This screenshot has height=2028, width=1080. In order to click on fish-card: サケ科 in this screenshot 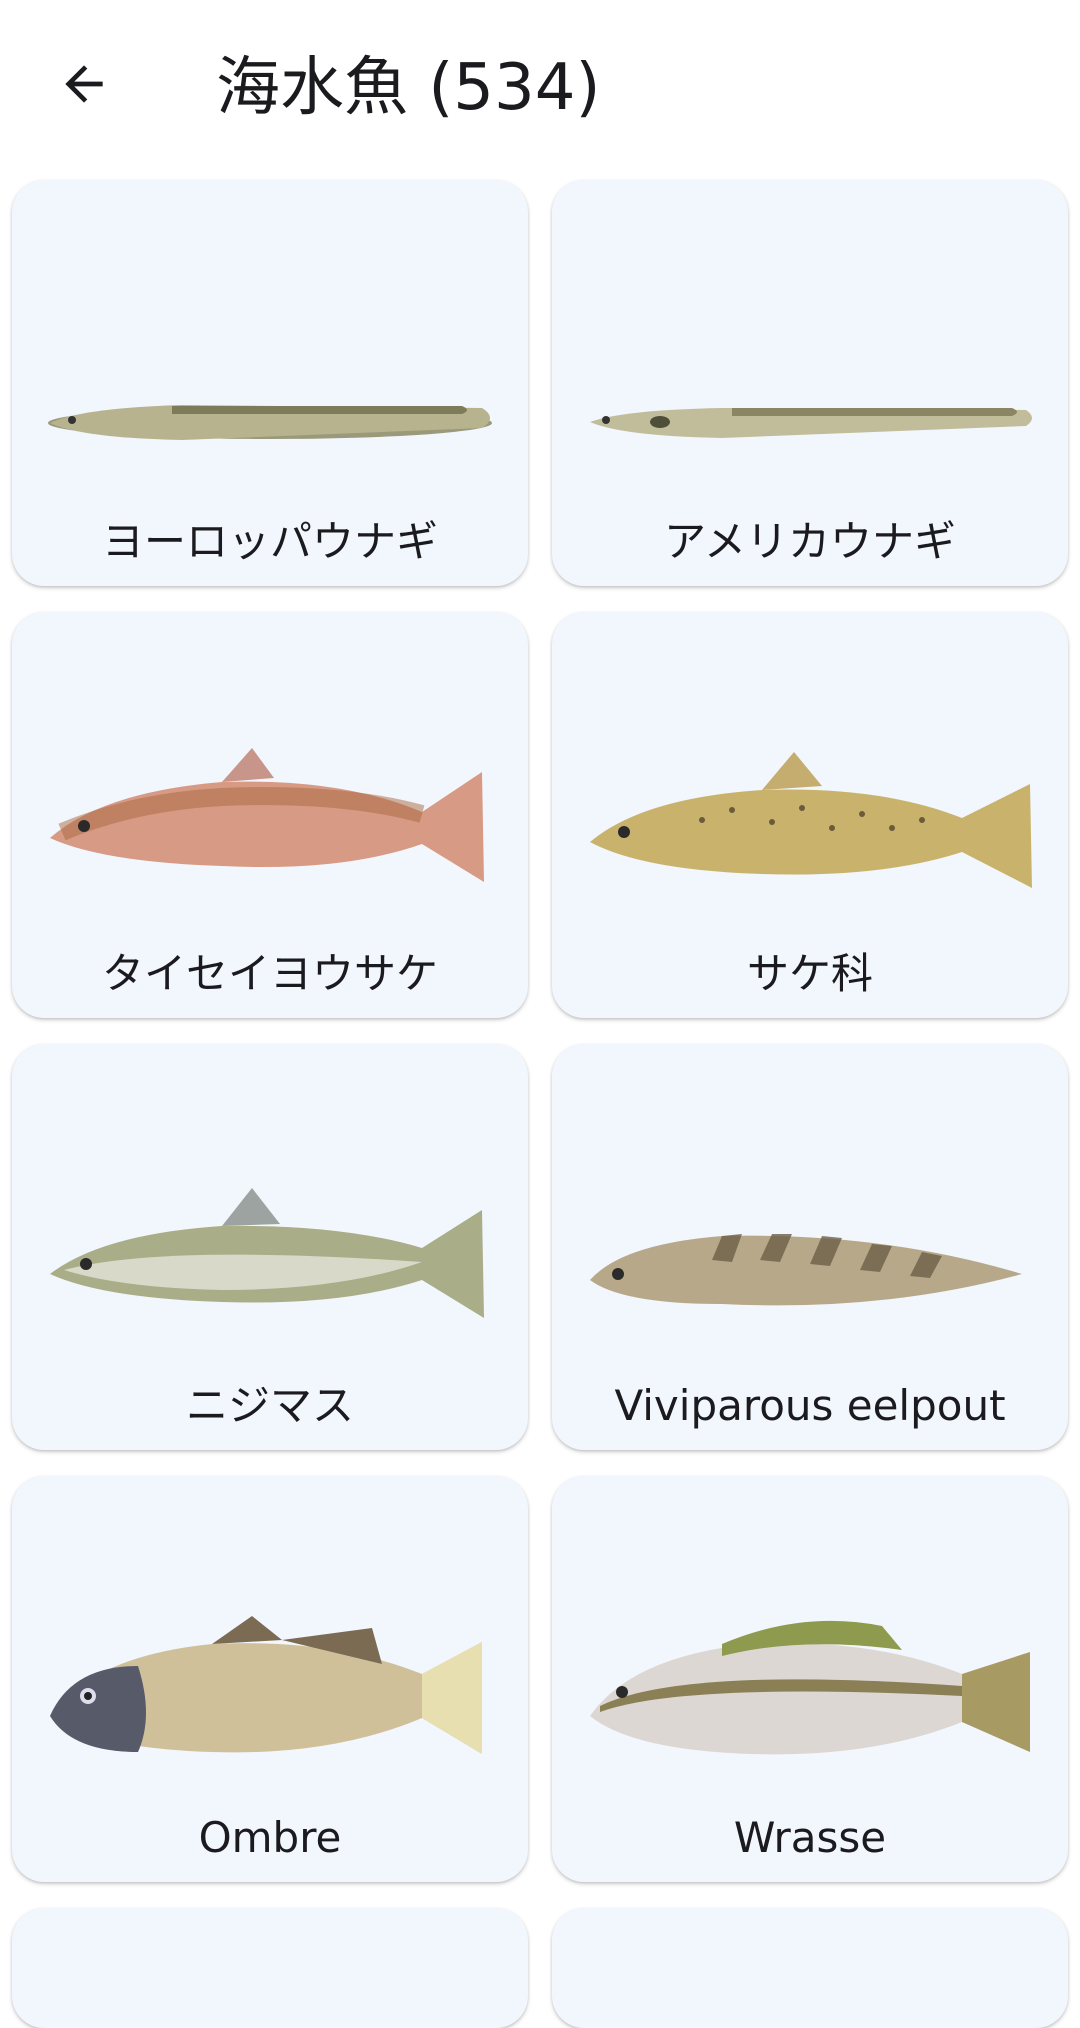, I will do `click(810, 815)`.